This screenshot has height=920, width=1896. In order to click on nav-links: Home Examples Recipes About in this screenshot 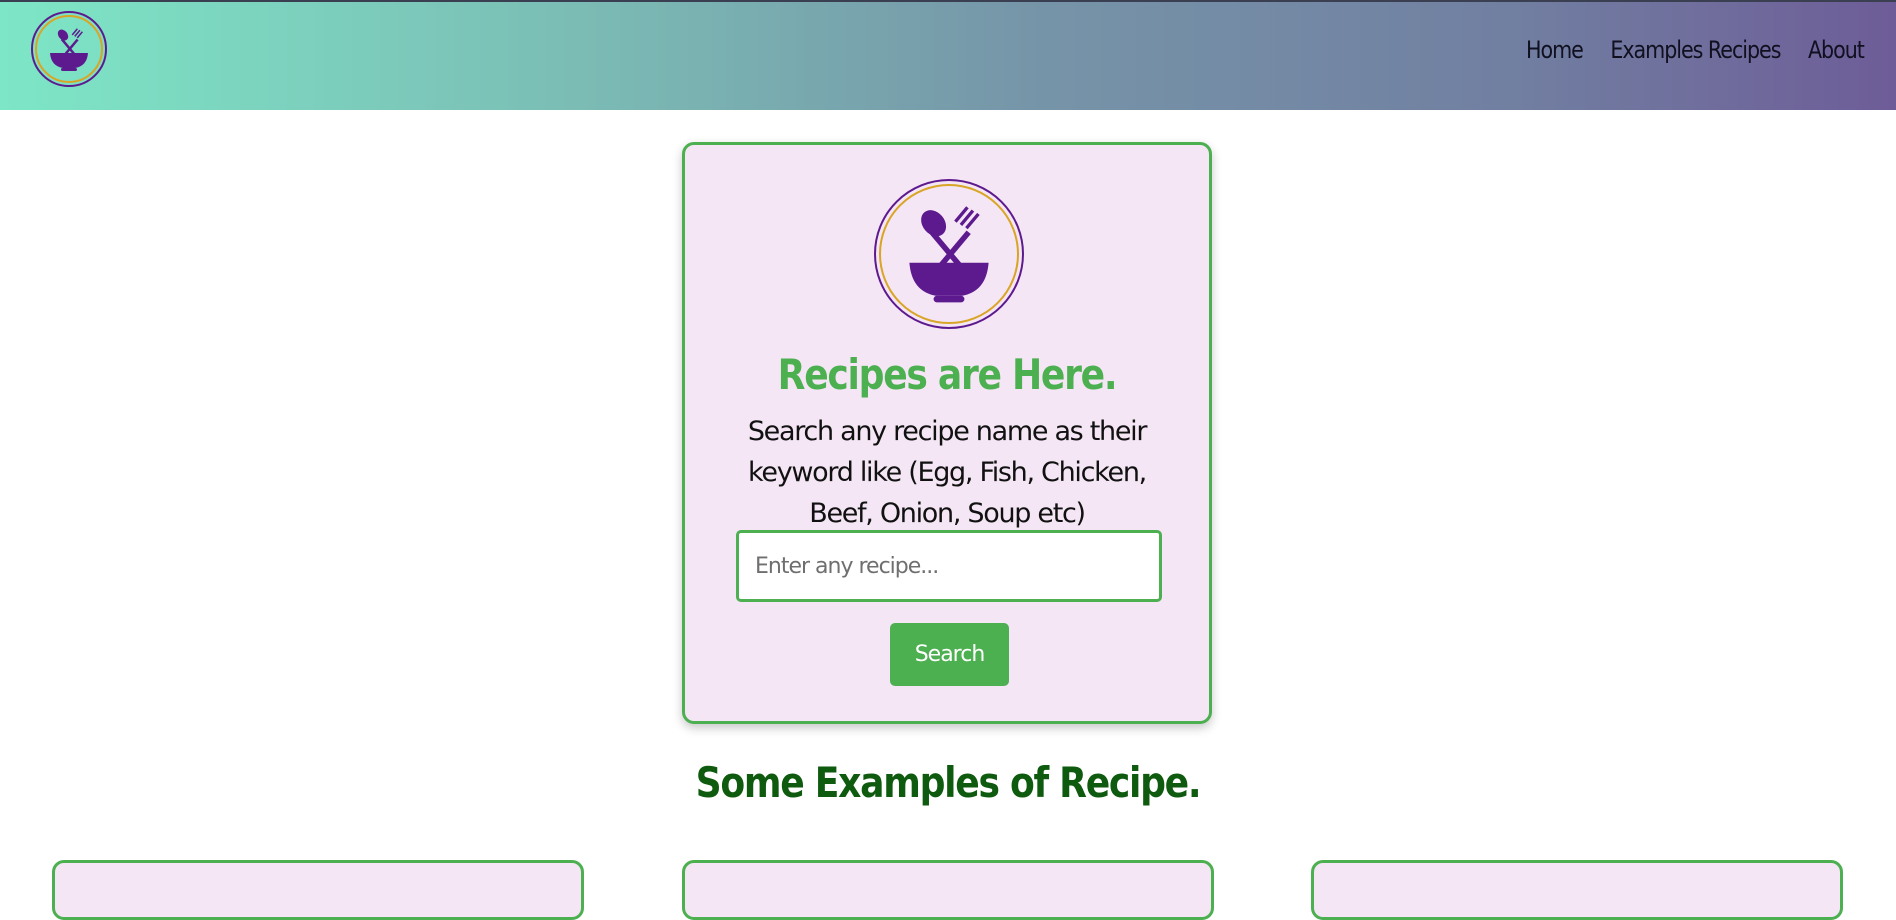, I will do `click(1695, 50)`.